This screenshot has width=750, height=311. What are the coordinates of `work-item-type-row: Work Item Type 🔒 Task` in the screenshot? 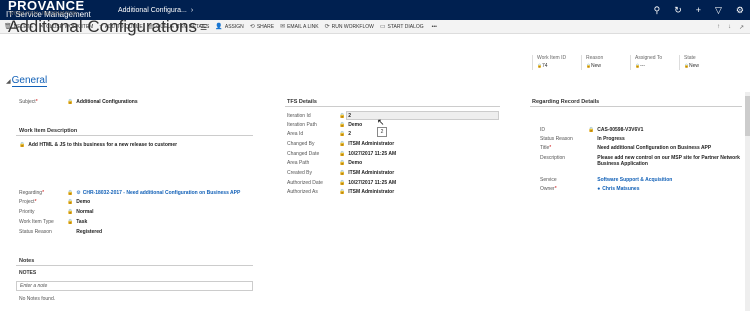 It's located at (53, 222).